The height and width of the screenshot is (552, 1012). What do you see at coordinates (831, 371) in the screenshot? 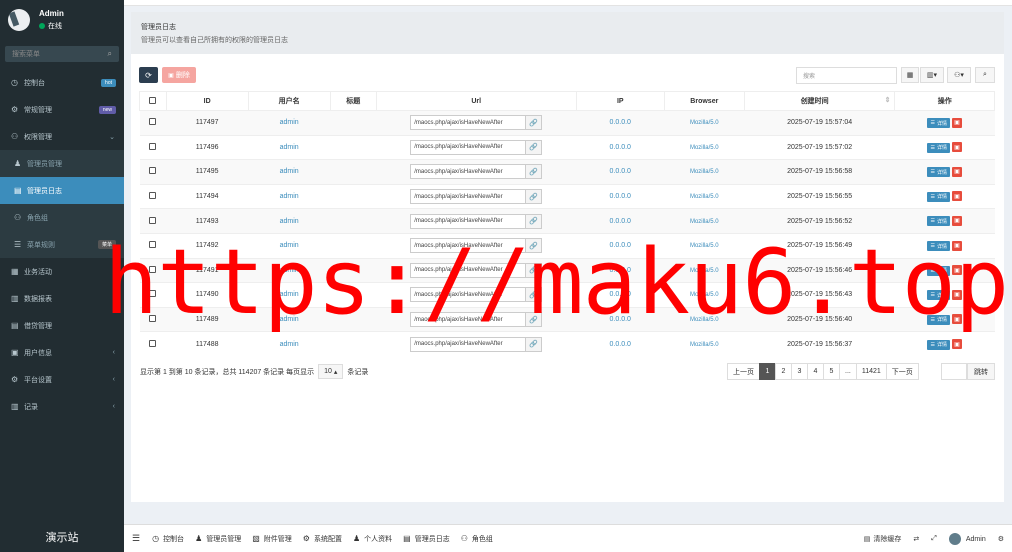
I see `page-button: 5` at bounding box center [831, 371].